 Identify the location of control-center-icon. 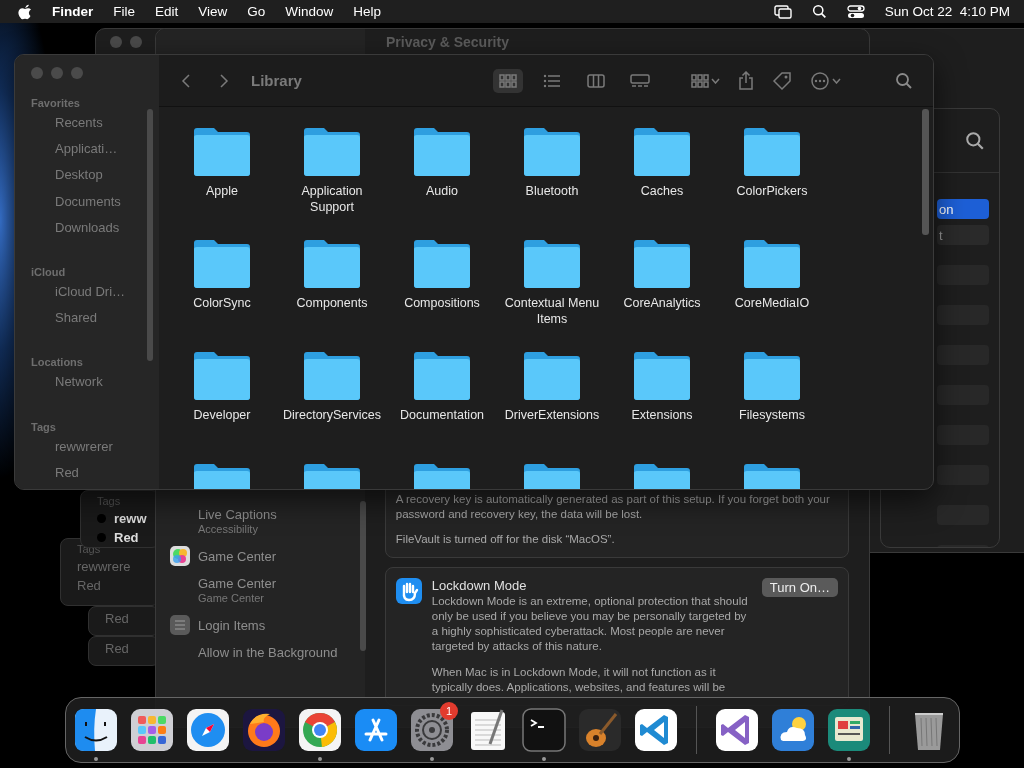
(855, 11).